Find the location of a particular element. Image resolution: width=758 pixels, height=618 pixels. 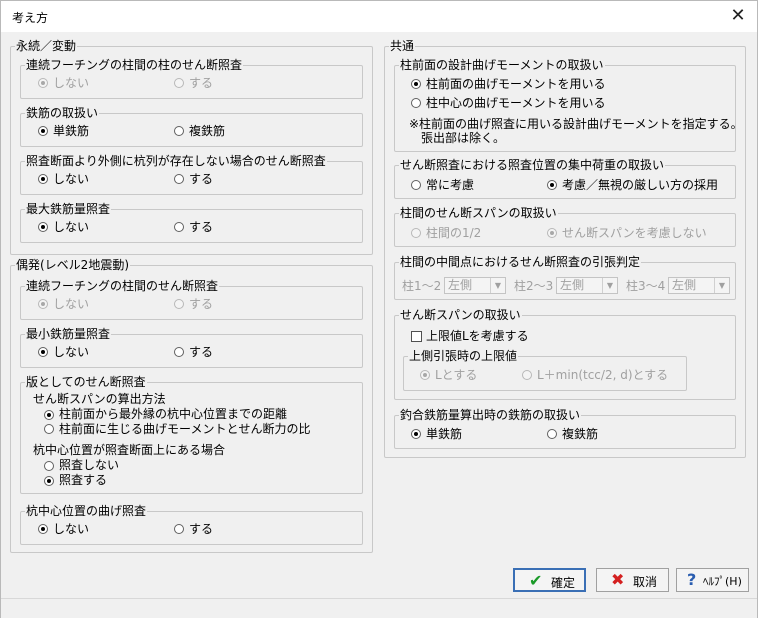

section-title: 版としてのせん断照査 is located at coordinates (86, 382).